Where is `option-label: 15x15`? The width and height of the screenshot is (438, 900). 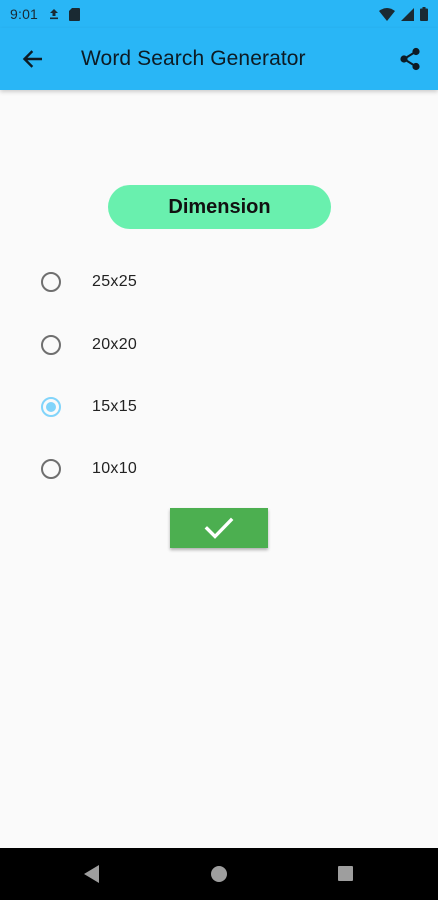 option-label: 15x15 is located at coordinates (115, 406).